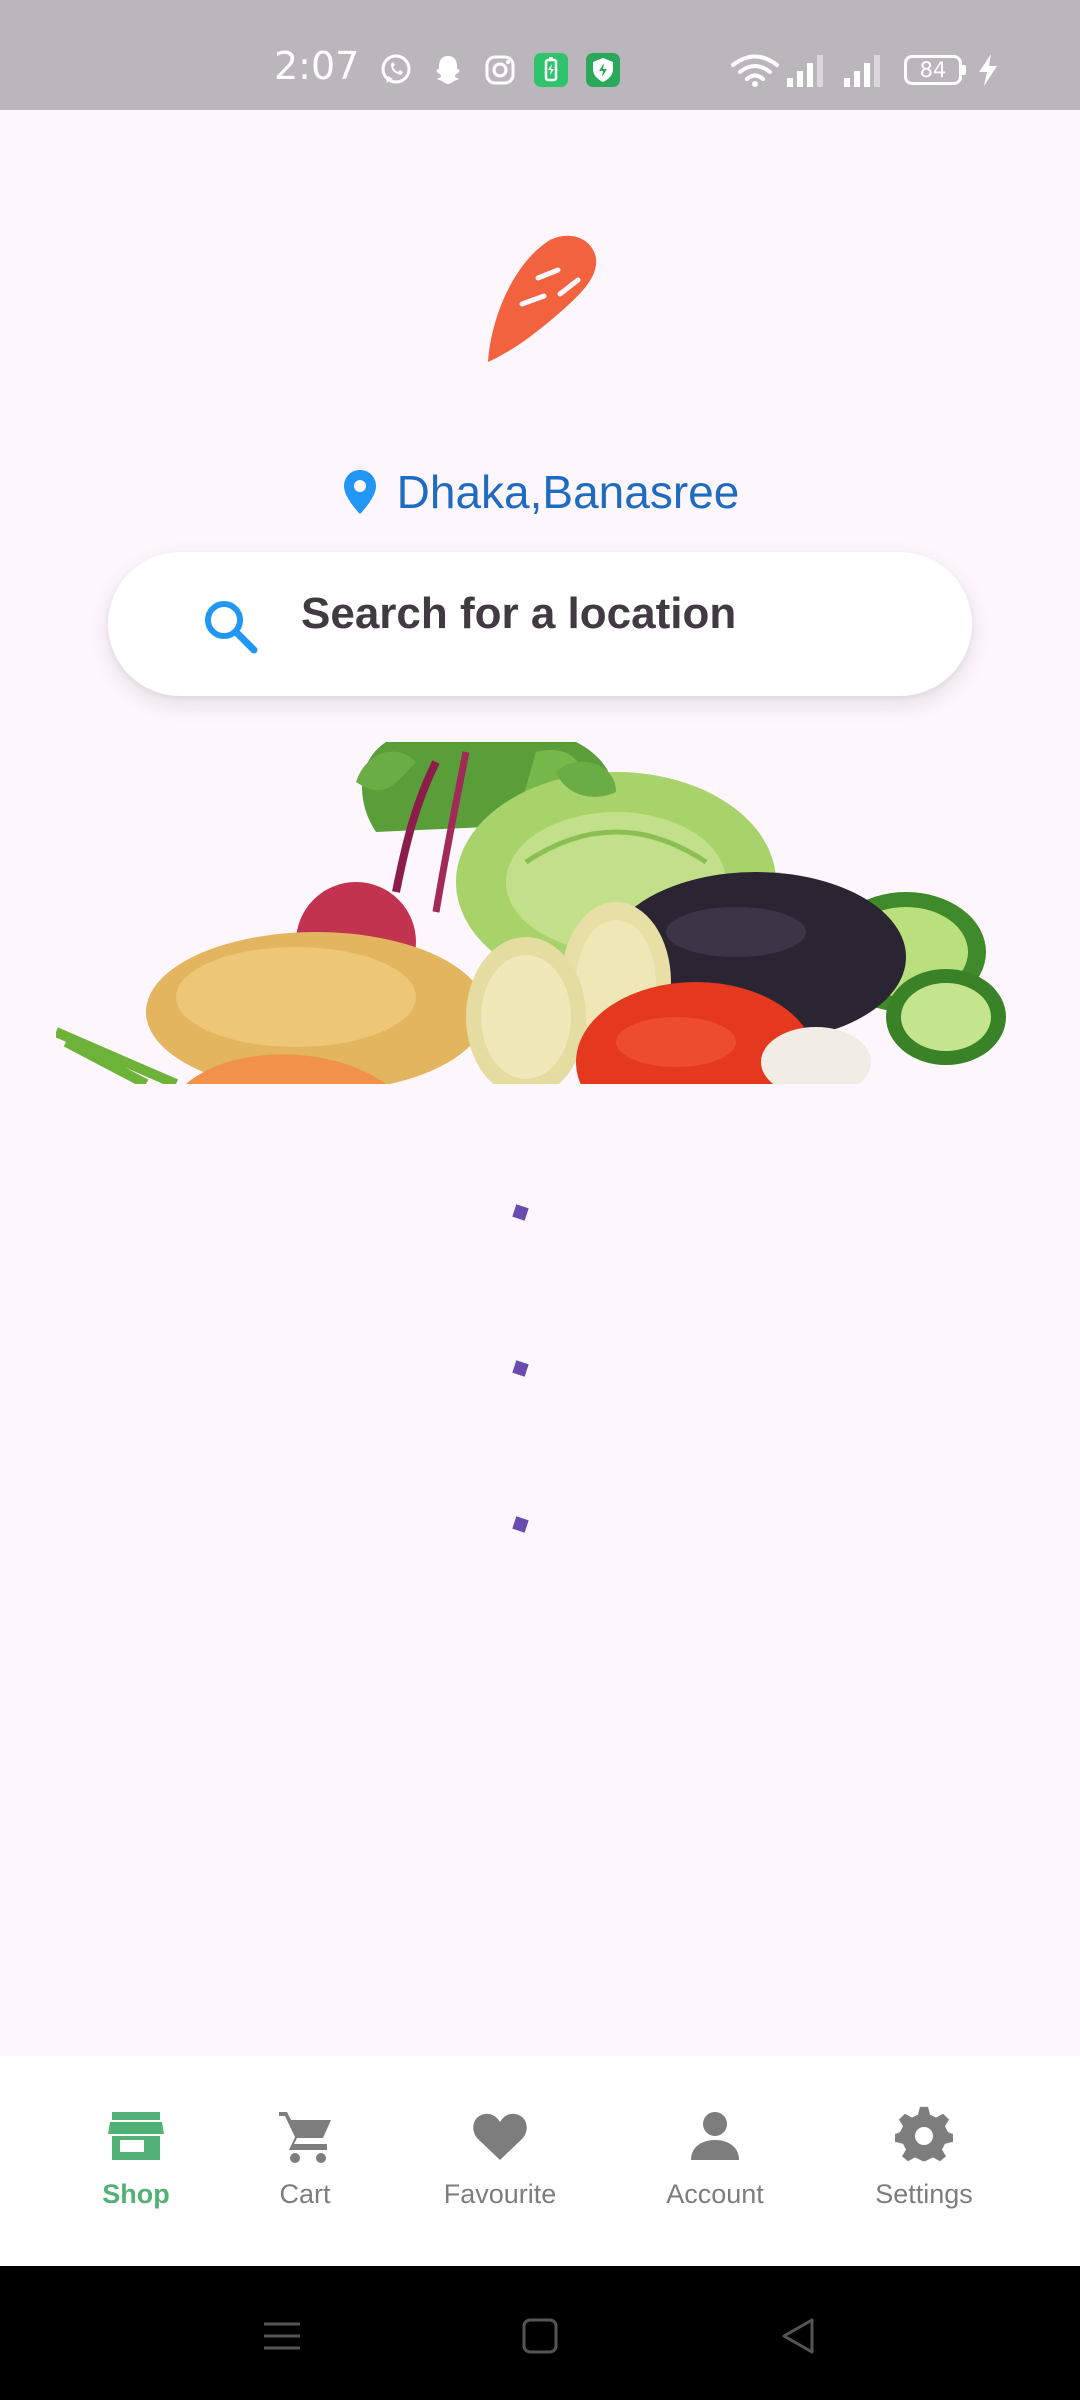 The width and height of the screenshot is (1080, 2400). I want to click on location-pin-icon, so click(359, 492).